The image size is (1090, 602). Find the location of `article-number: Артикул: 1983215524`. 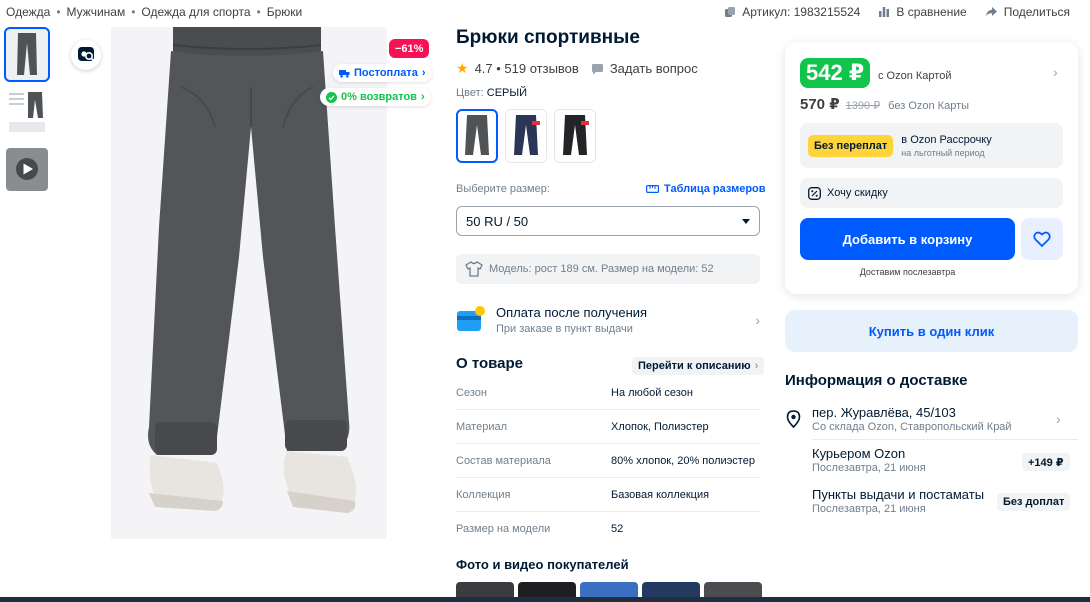

article-number: Артикул: 1983215524 is located at coordinates (792, 12).